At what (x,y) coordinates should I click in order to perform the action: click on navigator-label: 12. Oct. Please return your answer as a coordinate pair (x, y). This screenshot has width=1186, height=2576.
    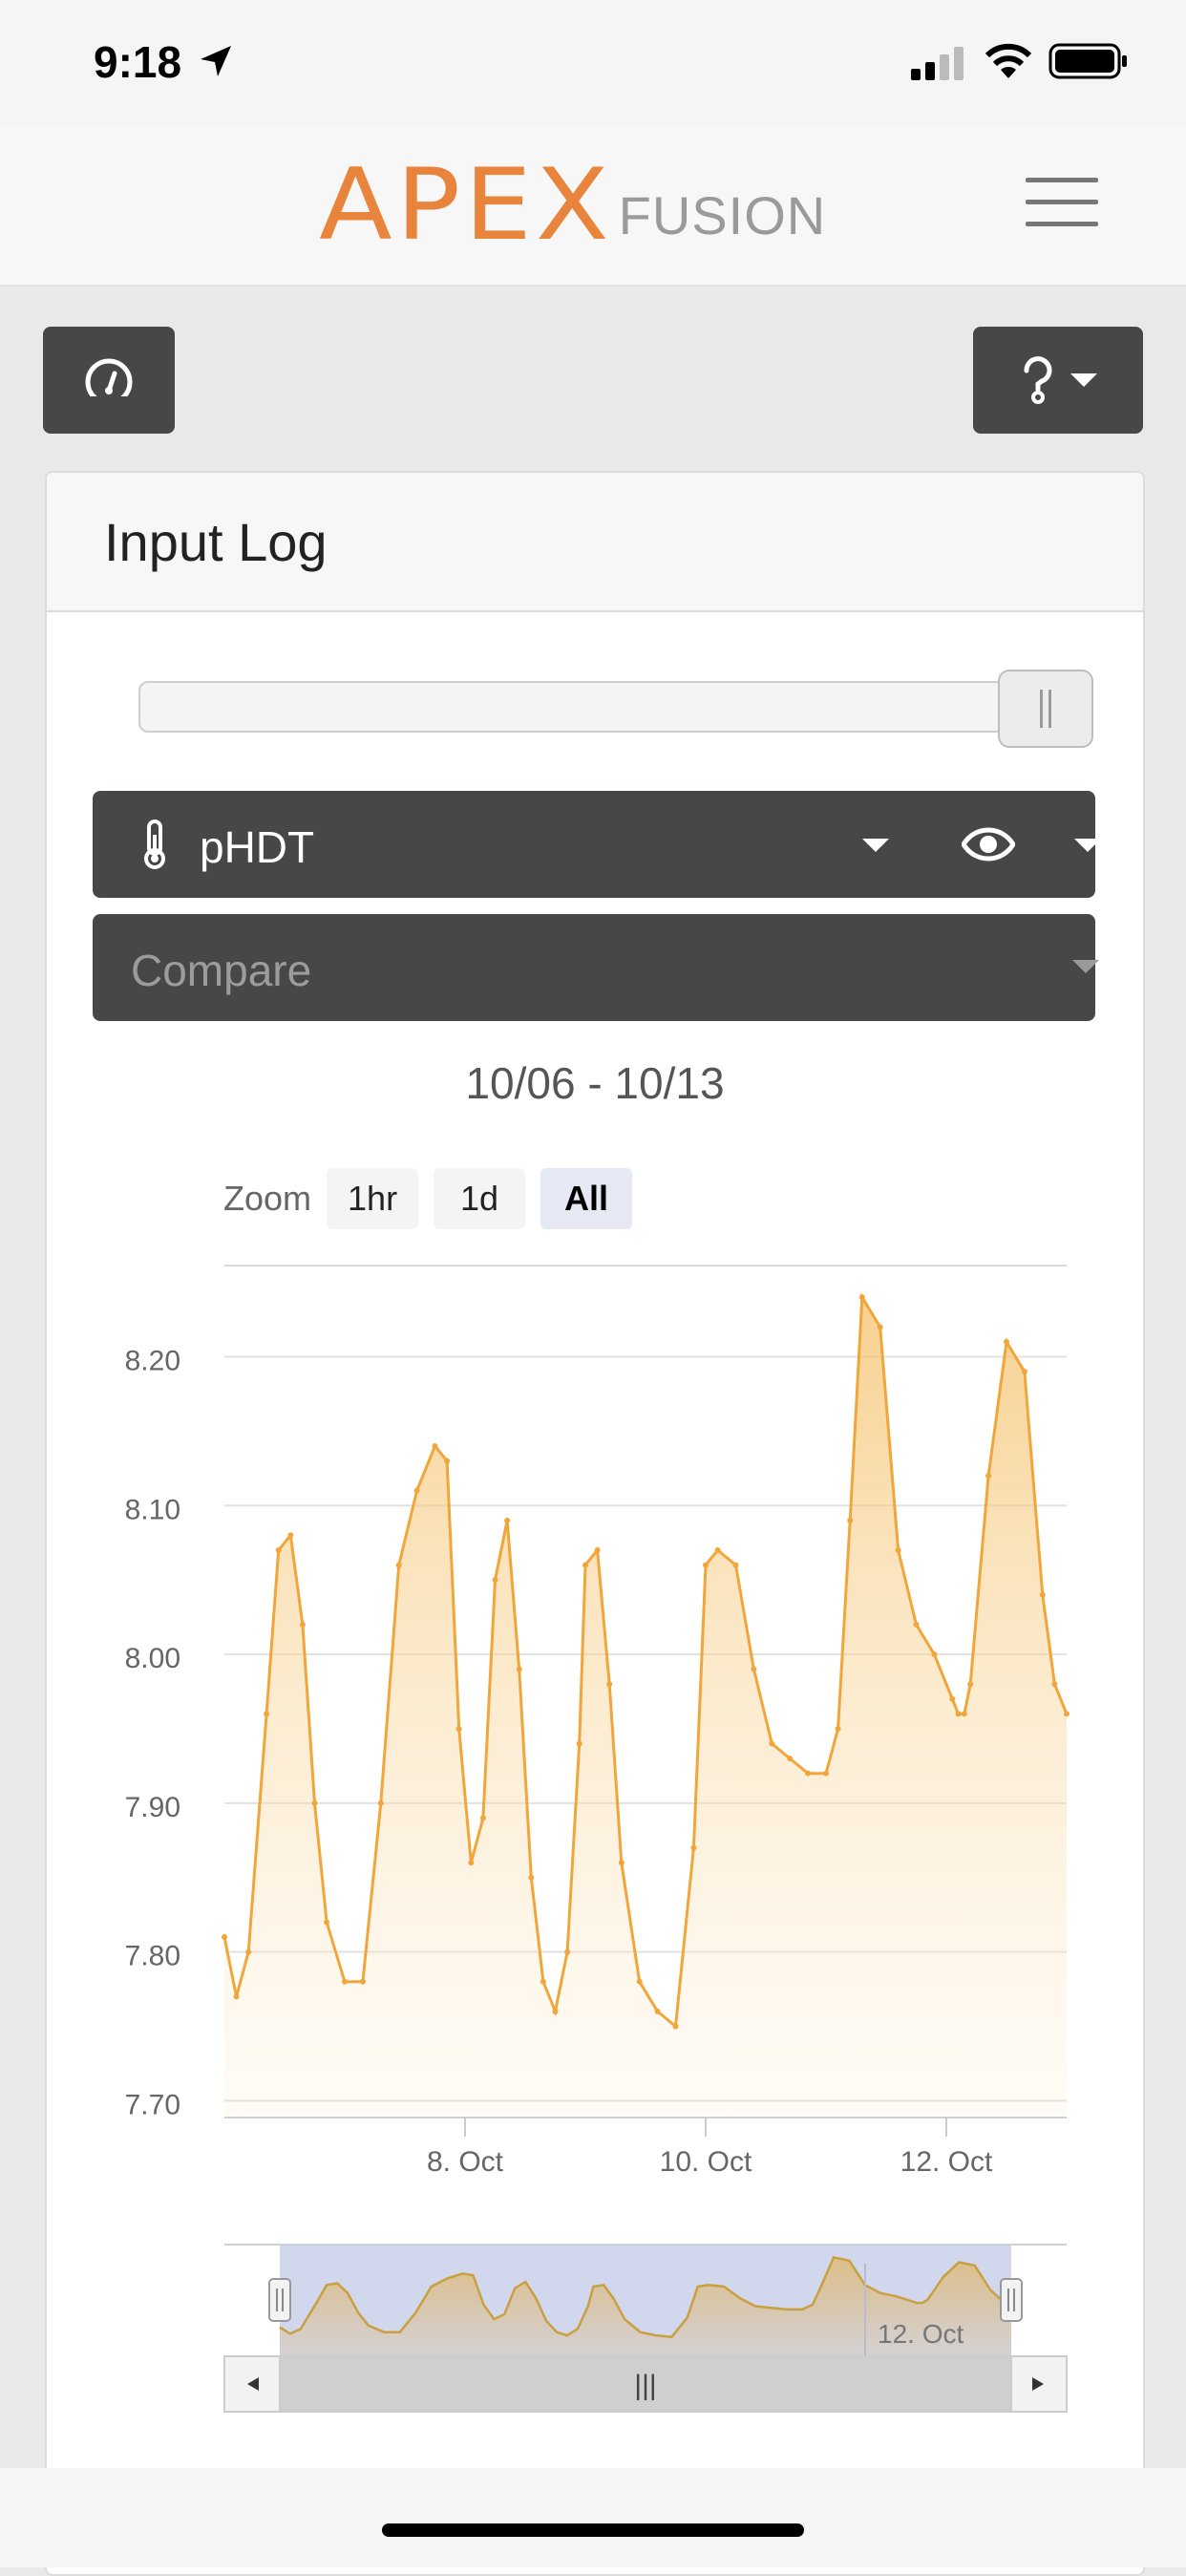
    Looking at the image, I should click on (921, 2334).